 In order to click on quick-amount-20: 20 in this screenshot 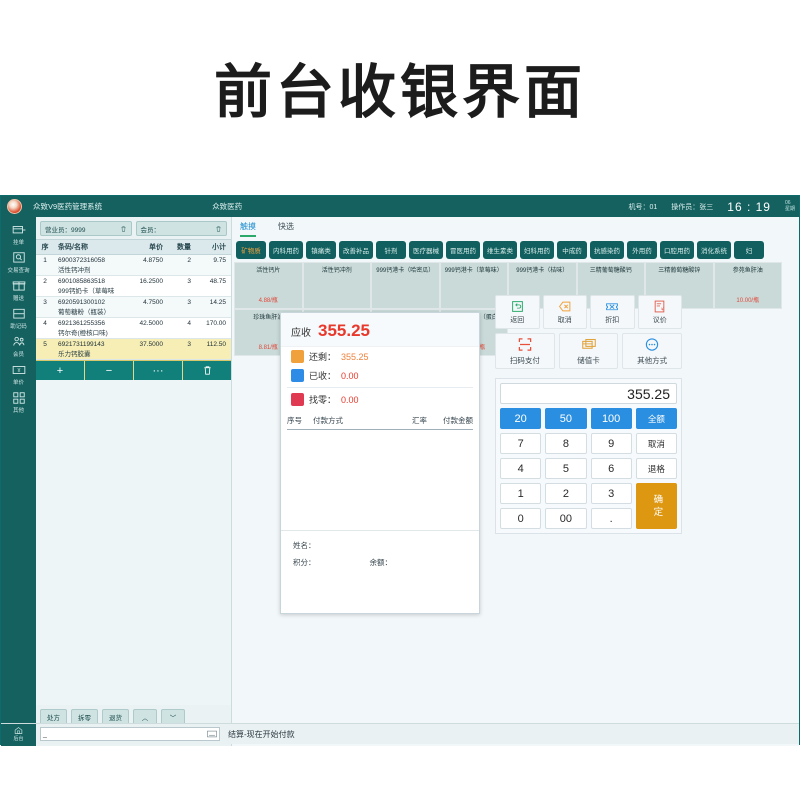, I will do `click(521, 418)`.